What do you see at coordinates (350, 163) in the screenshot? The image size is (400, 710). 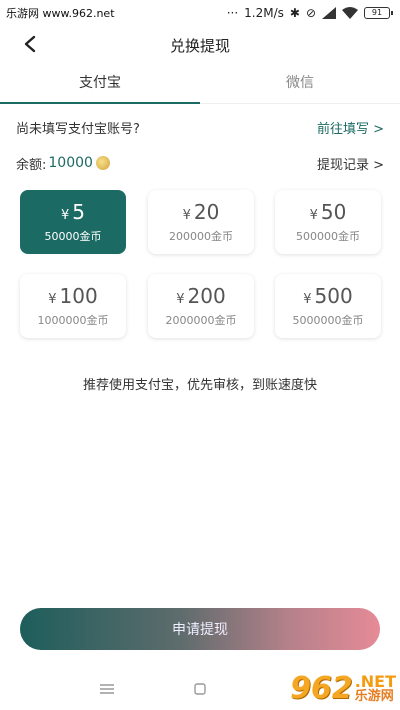 I see `withdraw-records-link: 提现记录 >` at bounding box center [350, 163].